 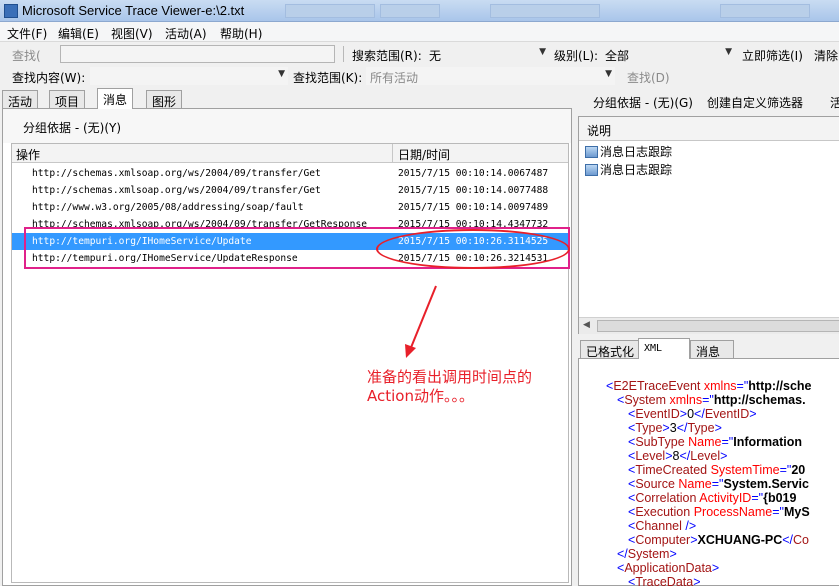 I want to click on tab-message-detail: 消息, so click(x=712, y=349).